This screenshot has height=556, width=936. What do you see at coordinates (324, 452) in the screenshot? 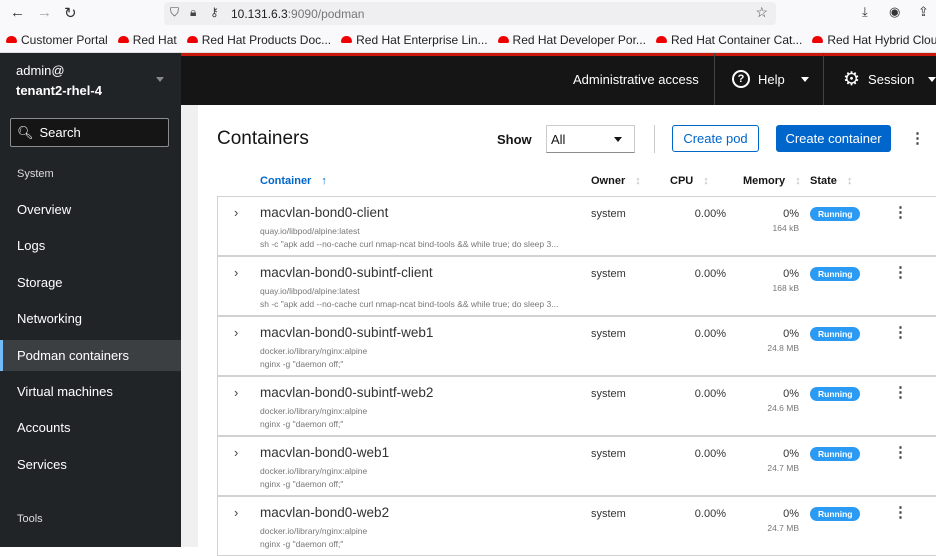
I see `container-name: macvlan-bond0-web1` at bounding box center [324, 452].